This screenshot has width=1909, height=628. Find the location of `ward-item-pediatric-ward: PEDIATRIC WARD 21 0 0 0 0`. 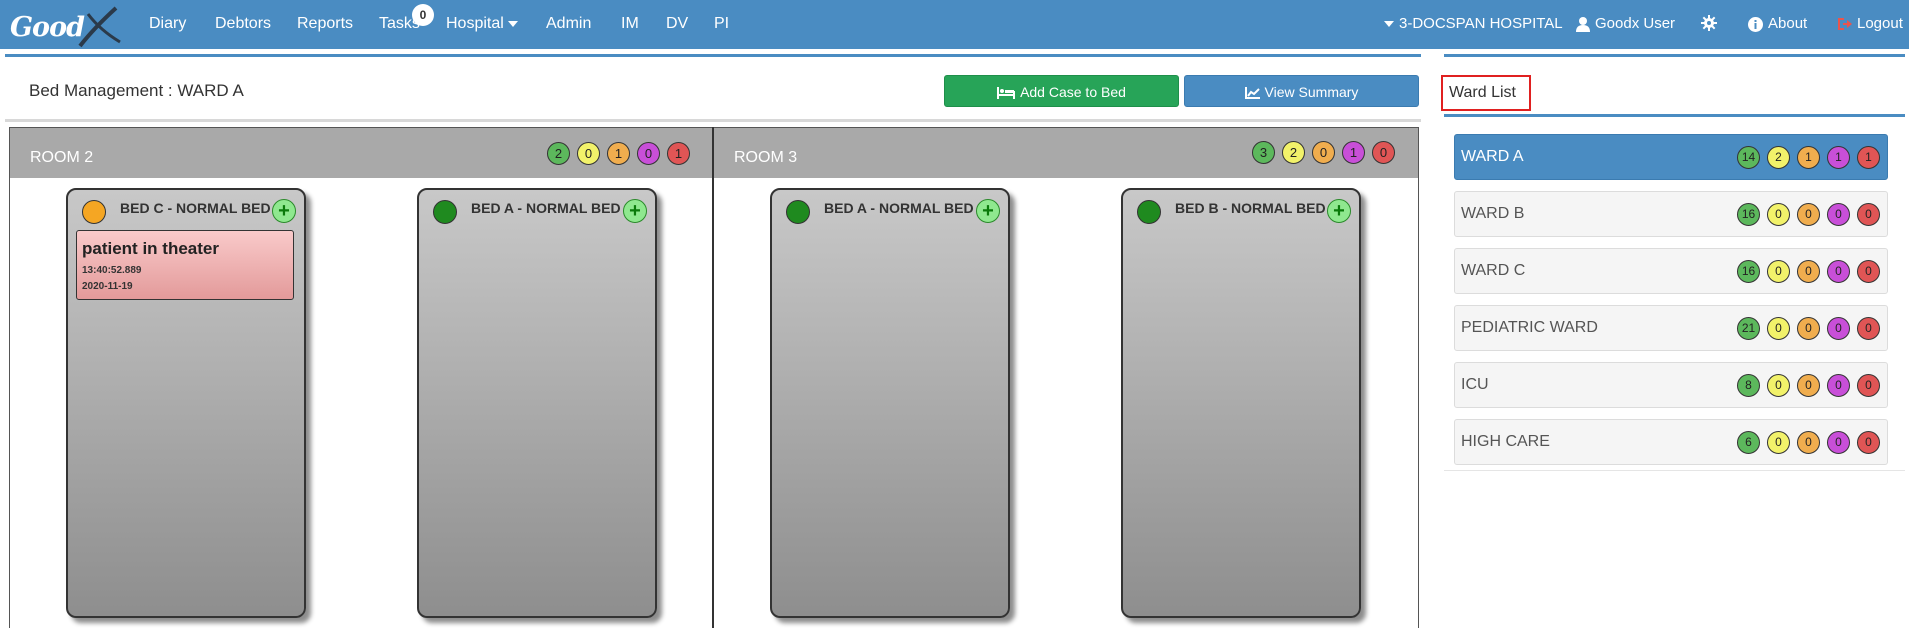

ward-item-pediatric-ward: PEDIATRIC WARD 21 0 0 0 0 is located at coordinates (1671, 328).